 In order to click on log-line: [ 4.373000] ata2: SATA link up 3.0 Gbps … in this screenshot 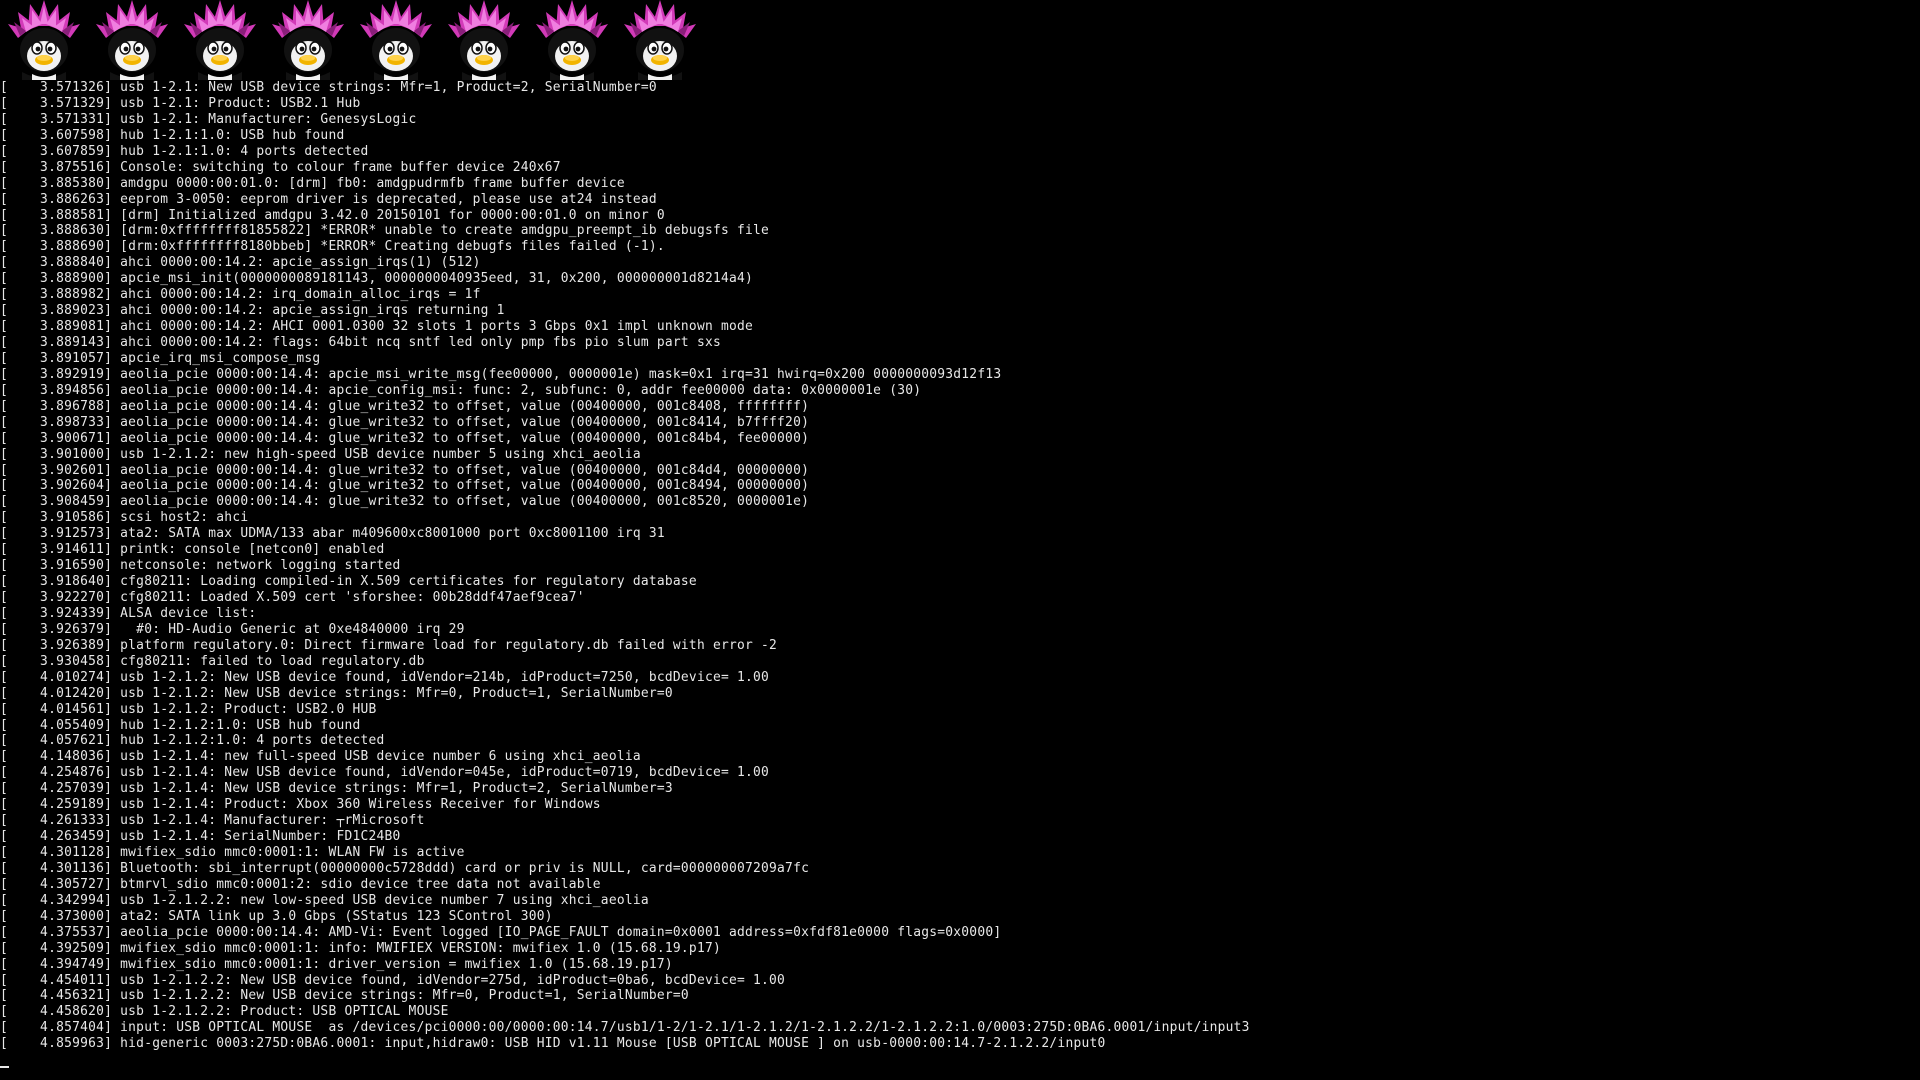, I will do `click(276, 916)`.